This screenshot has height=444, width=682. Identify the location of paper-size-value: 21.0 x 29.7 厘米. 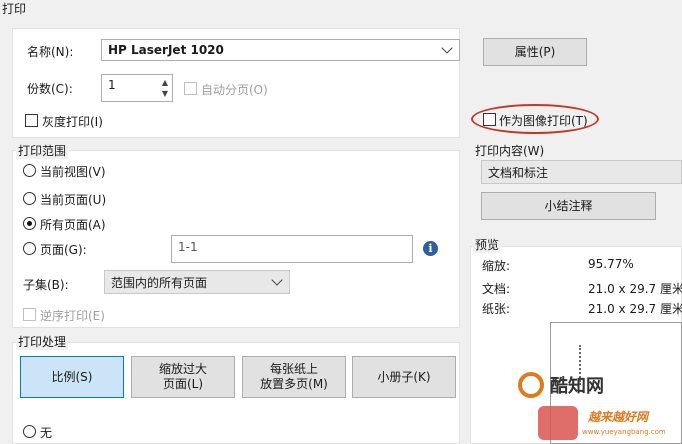
(635, 309).